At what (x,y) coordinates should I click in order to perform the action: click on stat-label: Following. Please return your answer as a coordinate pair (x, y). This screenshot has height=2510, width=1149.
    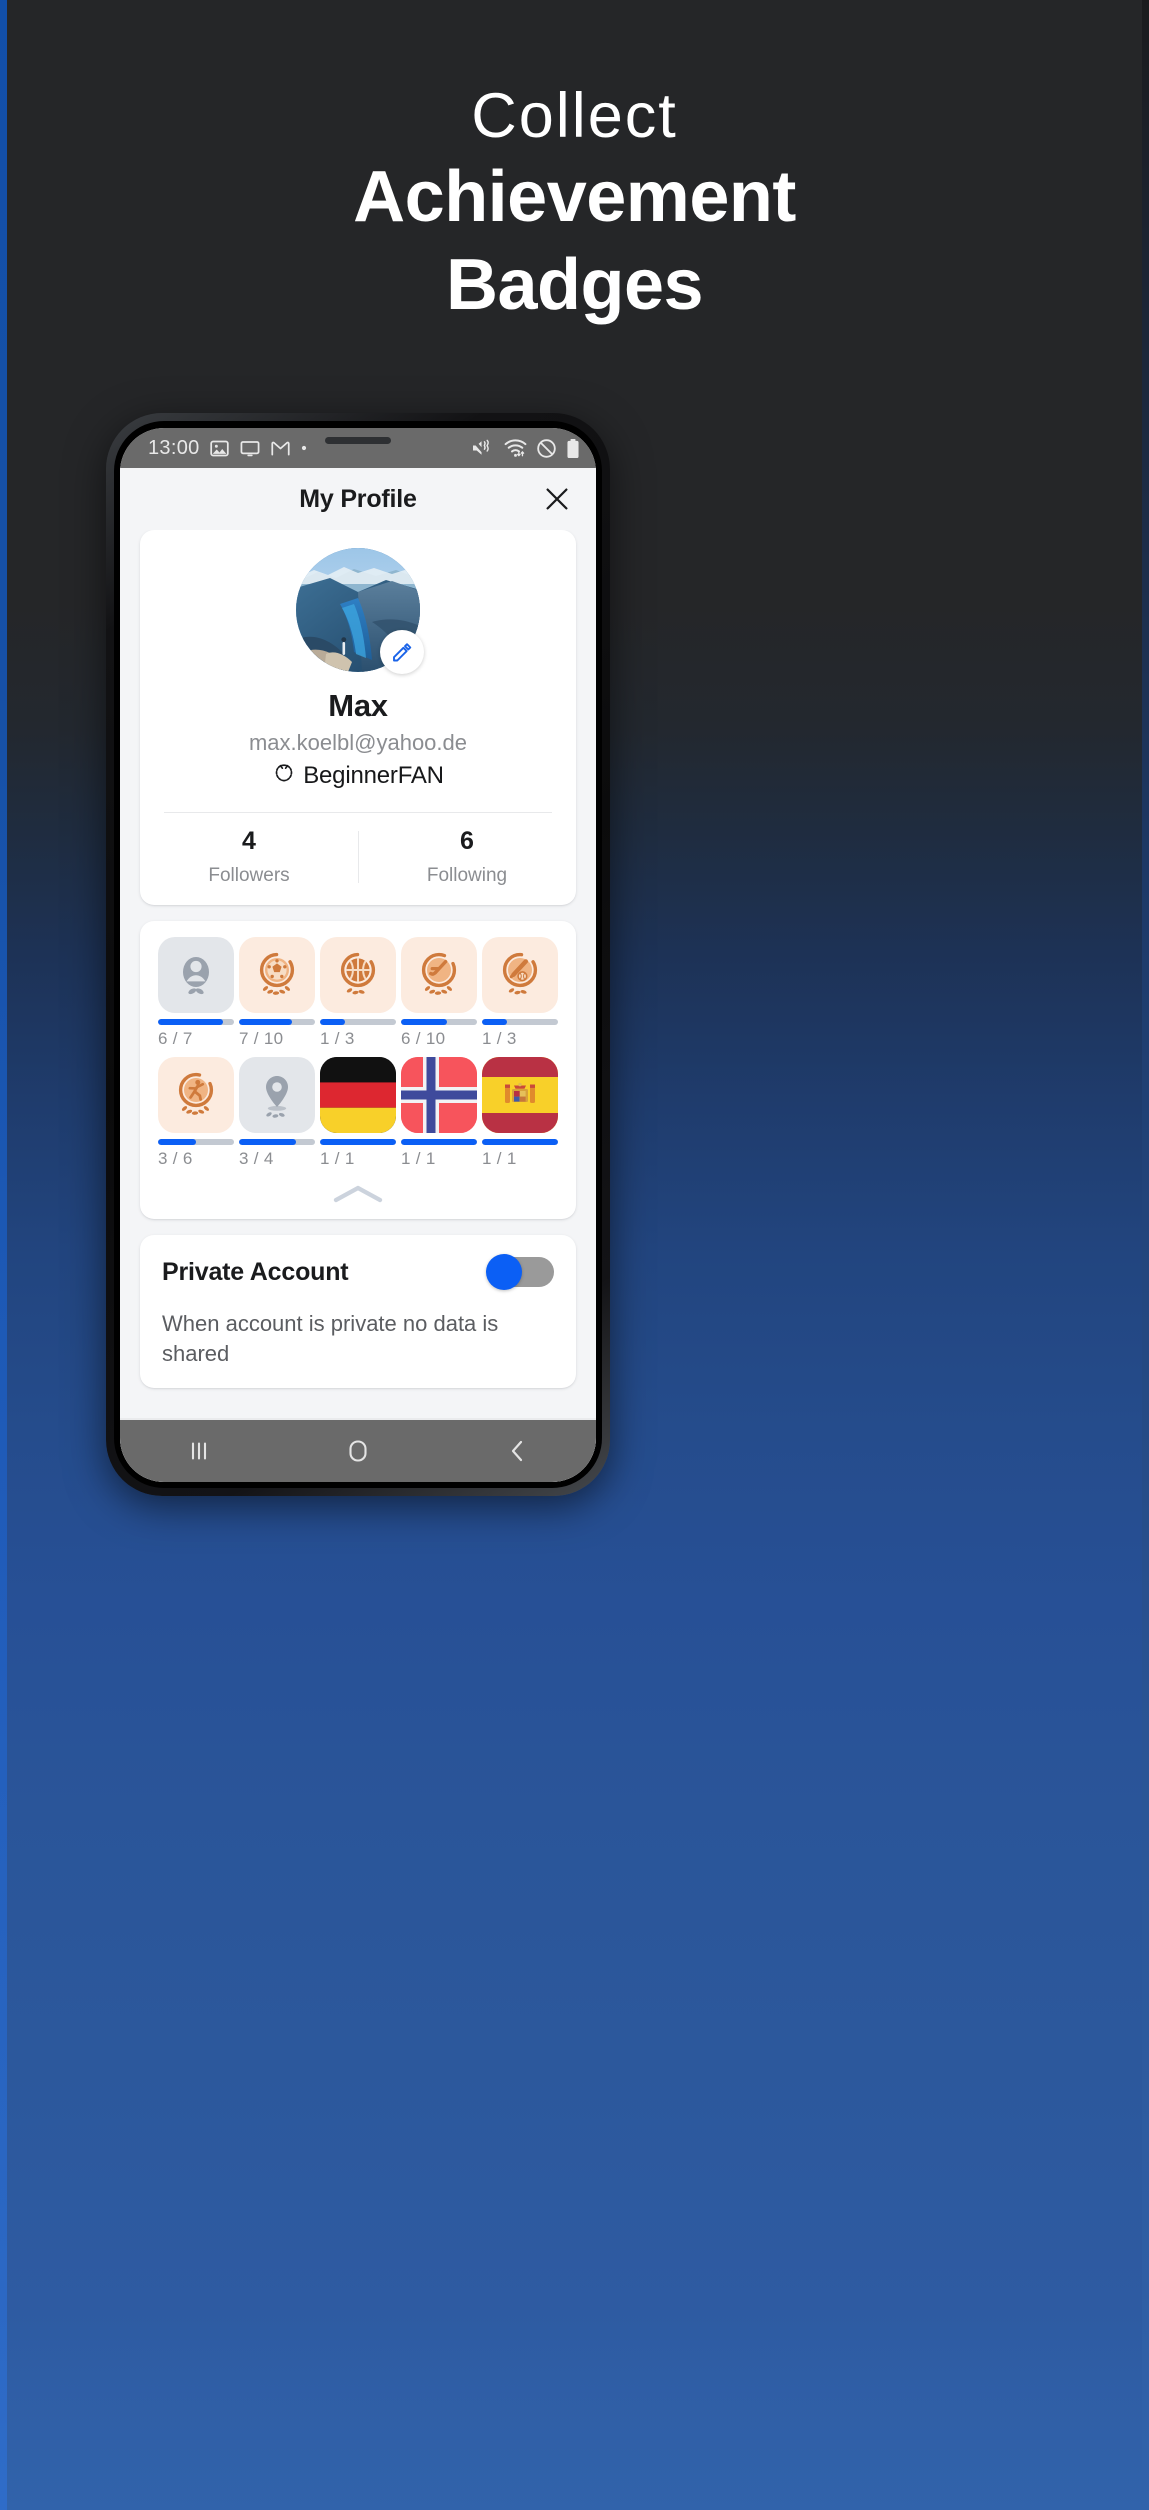
    Looking at the image, I should click on (467, 875).